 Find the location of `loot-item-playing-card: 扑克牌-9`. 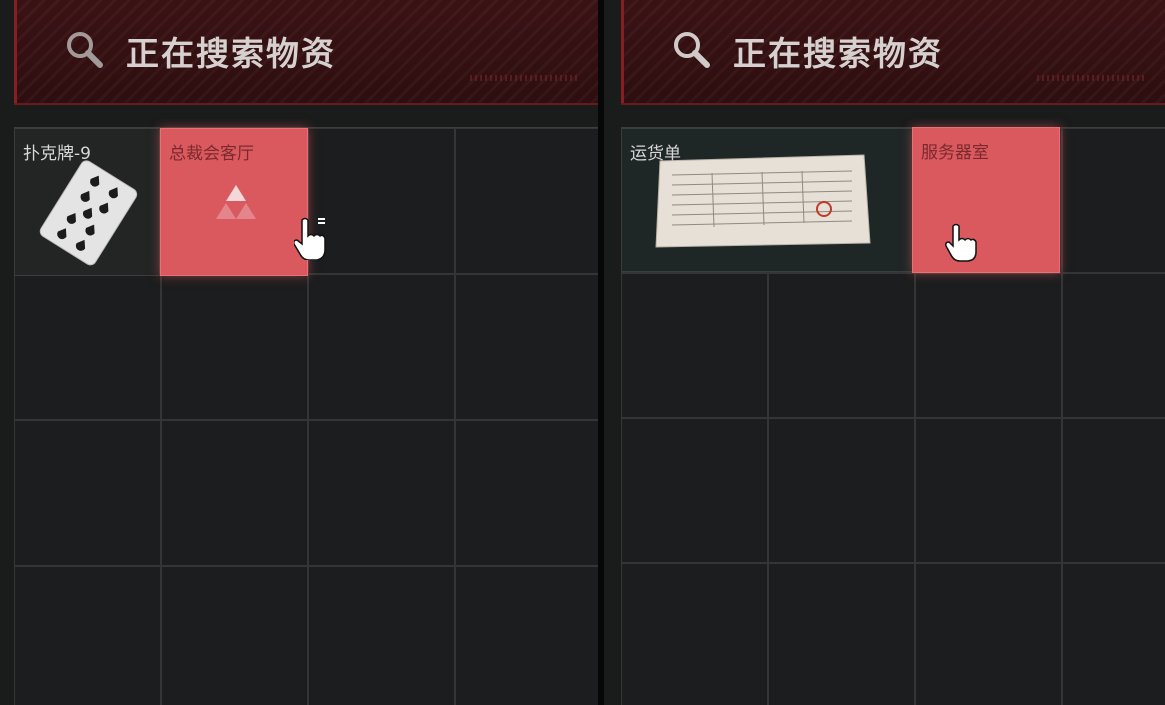

loot-item-playing-card: 扑克牌-9 is located at coordinates (87, 202).